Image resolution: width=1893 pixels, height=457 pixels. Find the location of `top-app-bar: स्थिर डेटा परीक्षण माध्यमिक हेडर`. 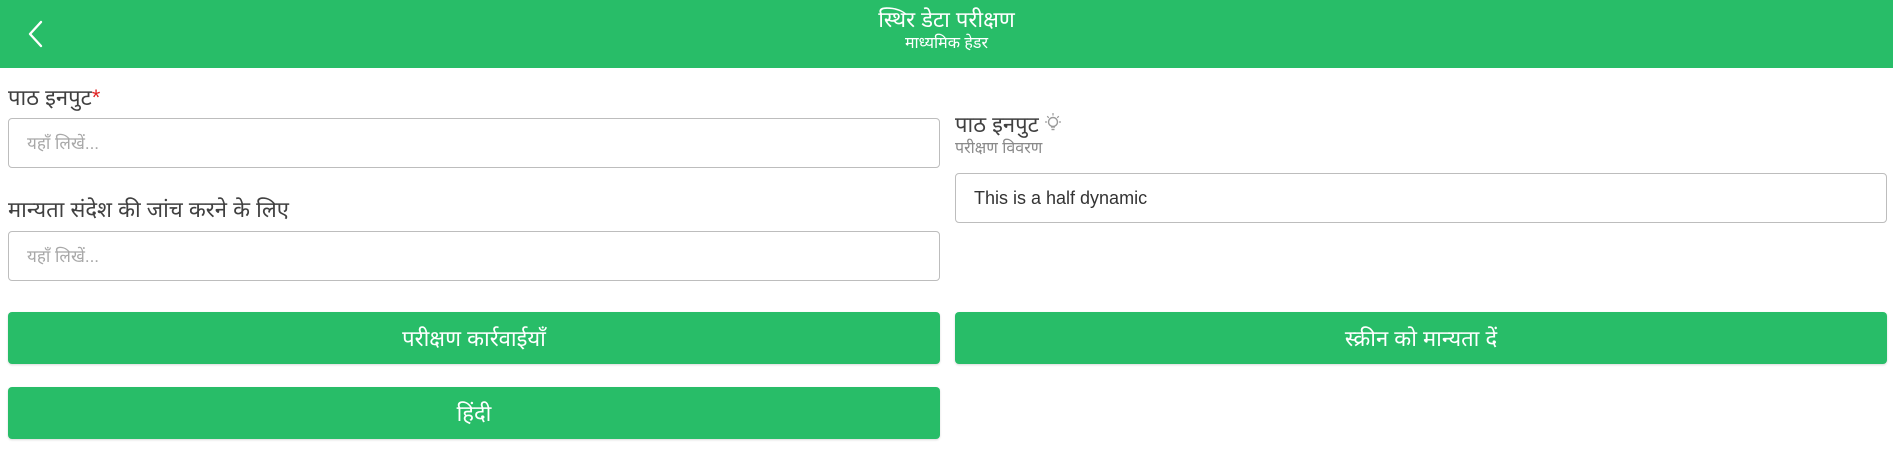

top-app-bar: स्थिर डेटा परीक्षण माध्यमिक हेडर is located at coordinates (946, 34).